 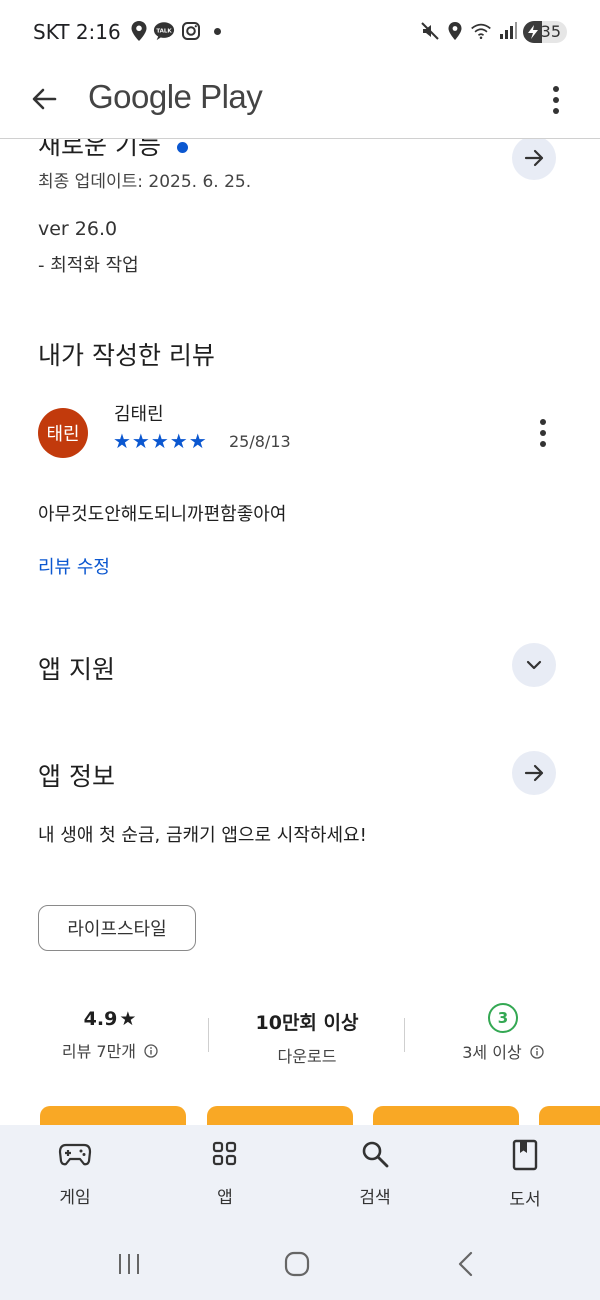 What do you see at coordinates (182, 147) in the screenshot?
I see `new-indicator-dot` at bounding box center [182, 147].